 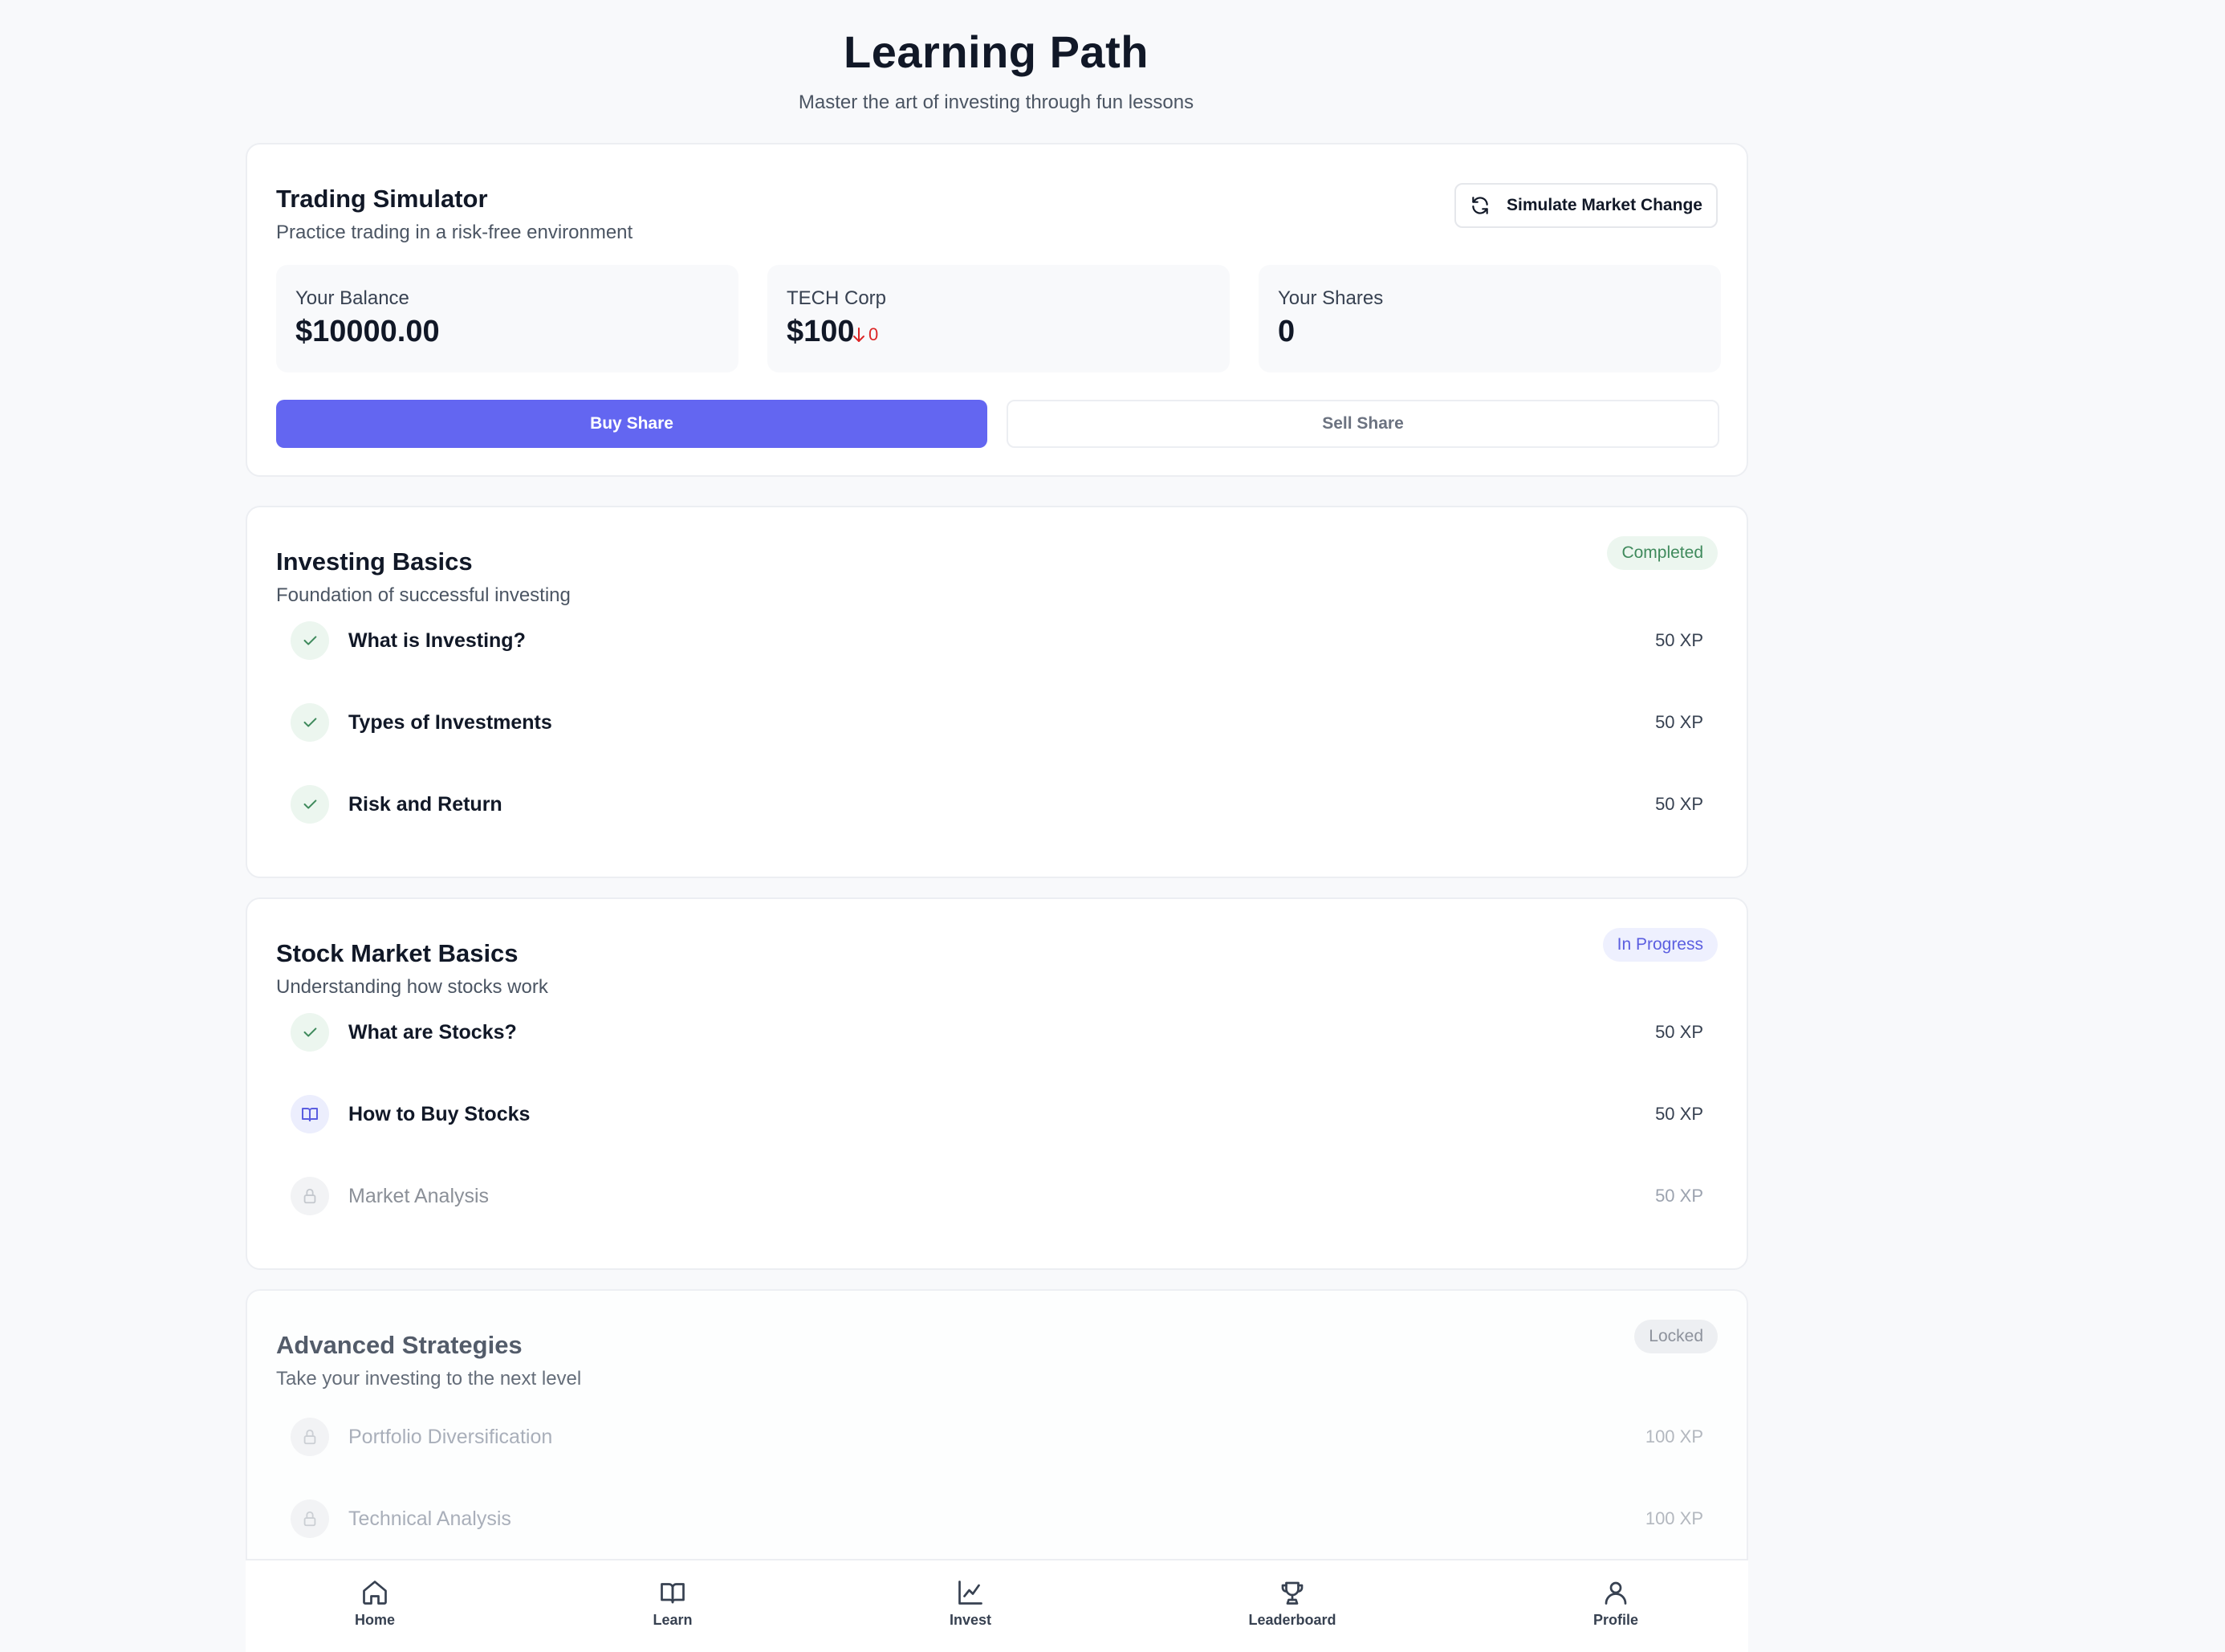 I want to click on lesson-item: What are Stocks? 50 XP, so click(x=997, y=1032).